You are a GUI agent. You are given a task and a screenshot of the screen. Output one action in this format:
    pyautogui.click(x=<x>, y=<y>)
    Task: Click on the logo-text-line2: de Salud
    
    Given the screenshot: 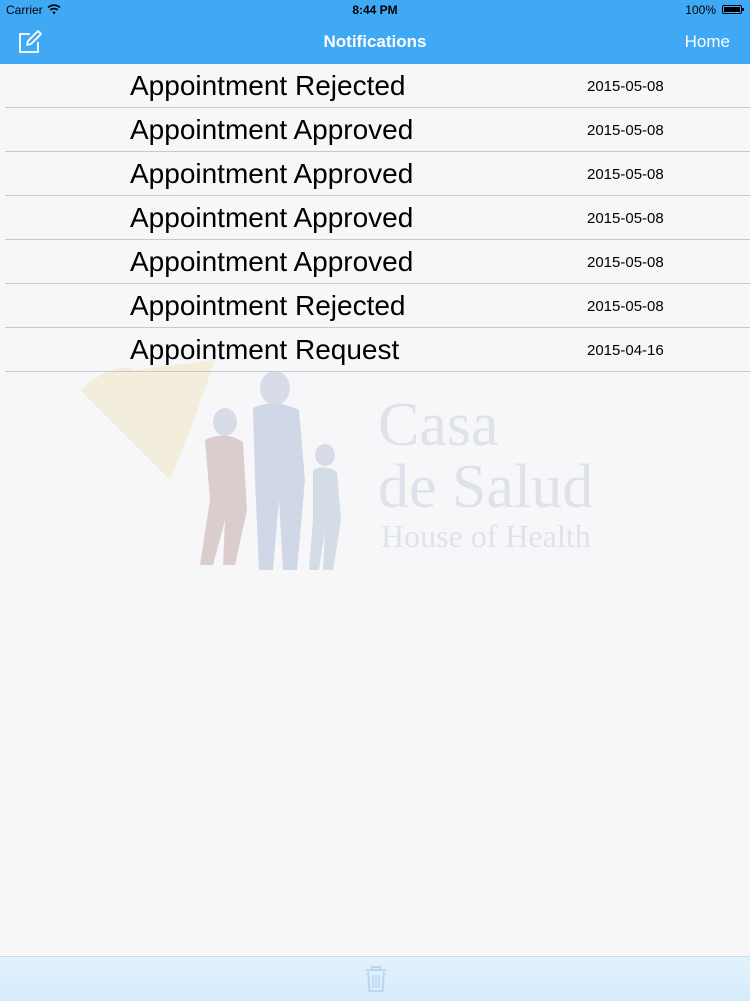 What is the action you would take?
    pyautogui.click(x=486, y=487)
    